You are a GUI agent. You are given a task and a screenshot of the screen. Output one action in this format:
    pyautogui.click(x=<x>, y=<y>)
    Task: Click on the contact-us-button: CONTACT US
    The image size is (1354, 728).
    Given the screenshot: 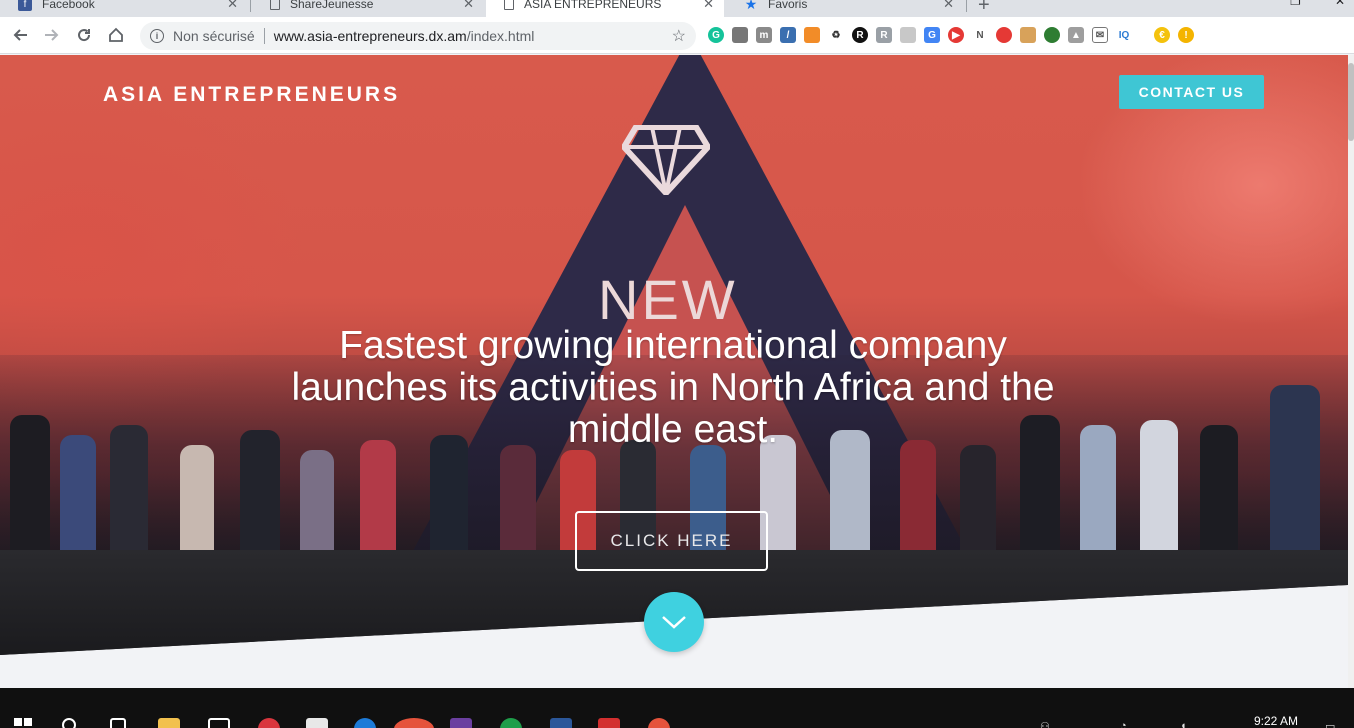 What is the action you would take?
    pyautogui.click(x=1191, y=92)
    